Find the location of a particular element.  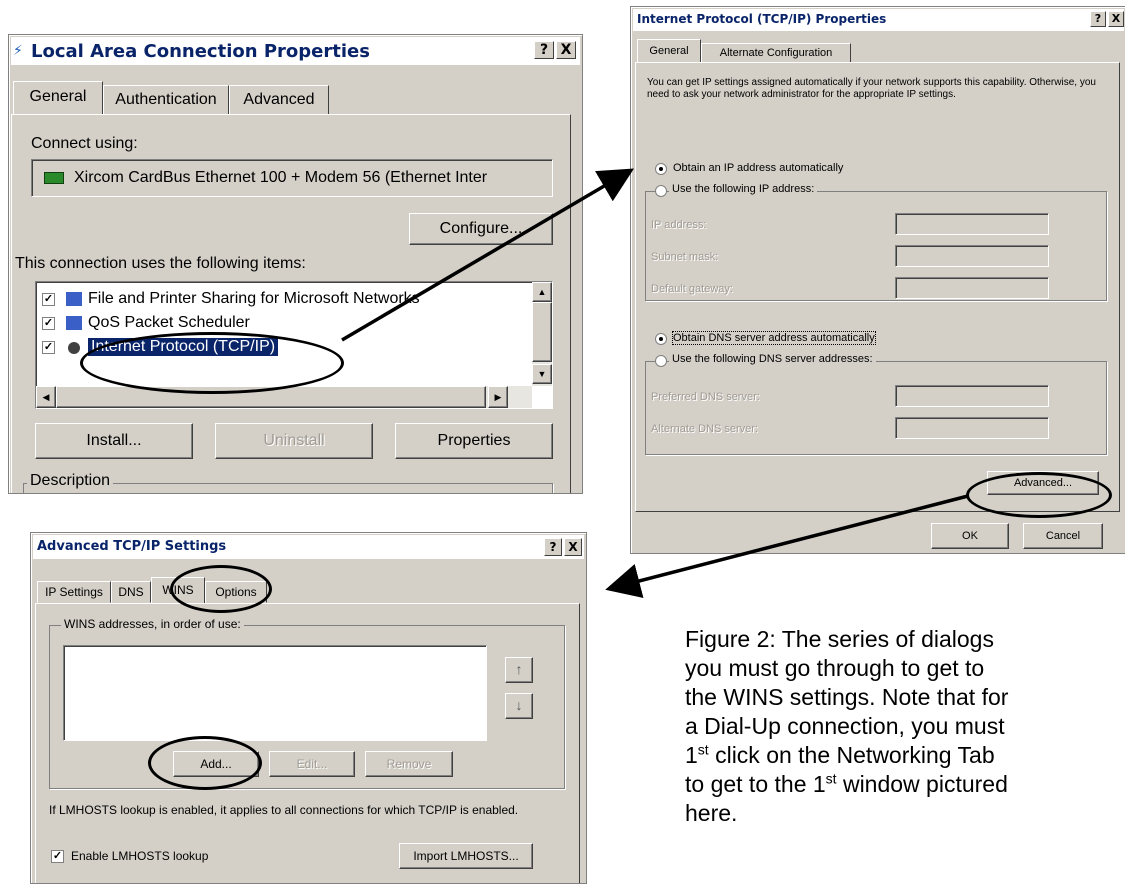

use-ip-label: Use the following IP address: is located at coordinates (743, 189).